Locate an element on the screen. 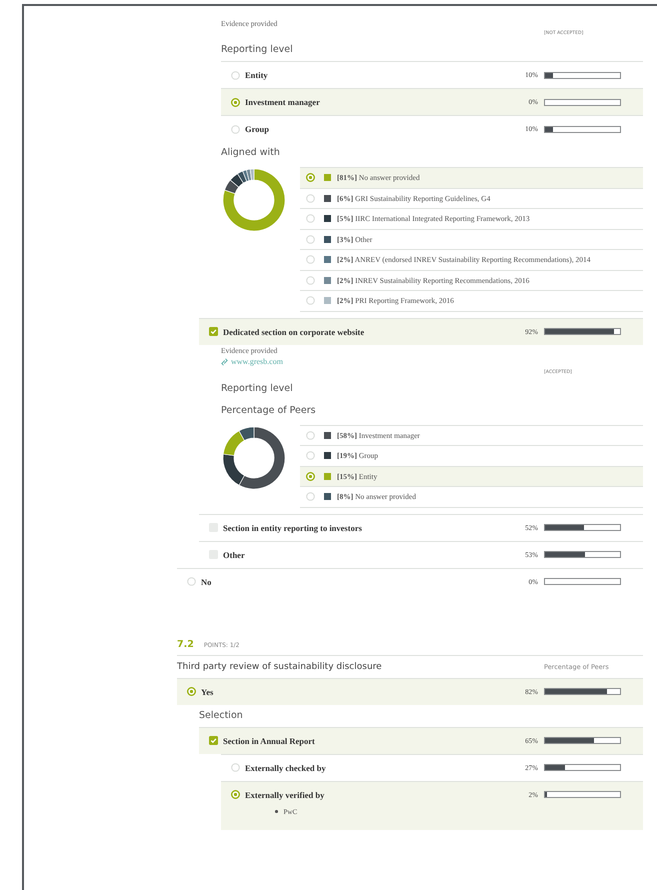 The height and width of the screenshot is (890, 657). section-heading: Aligned with is located at coordinates (251, 153).